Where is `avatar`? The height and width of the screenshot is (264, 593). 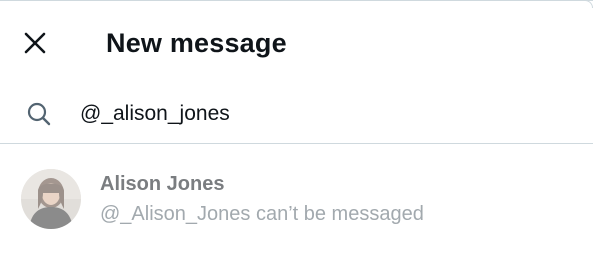 avatar is located at coordinates (51, 199).